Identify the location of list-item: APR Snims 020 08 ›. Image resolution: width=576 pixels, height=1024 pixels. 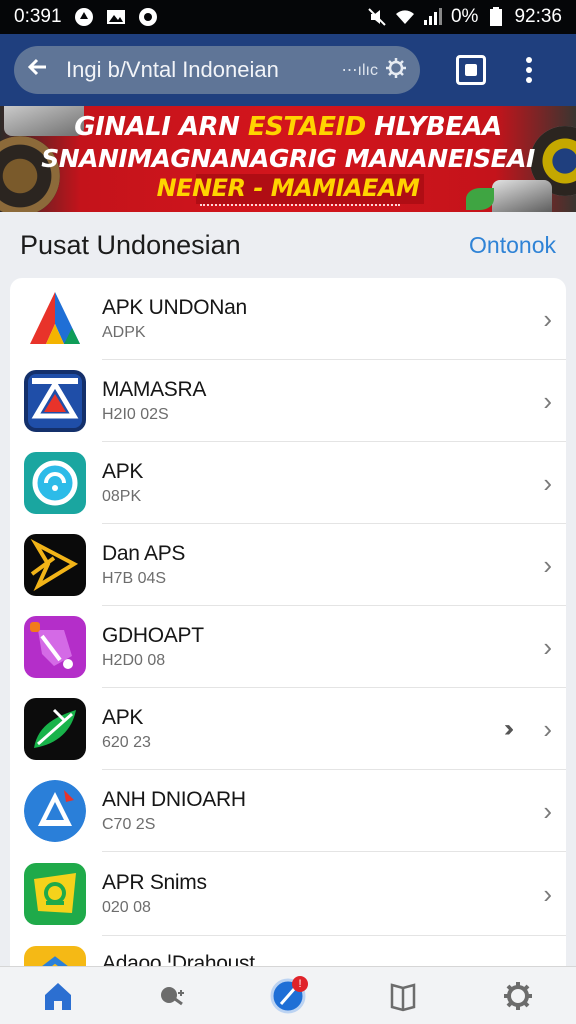
(288, 894).